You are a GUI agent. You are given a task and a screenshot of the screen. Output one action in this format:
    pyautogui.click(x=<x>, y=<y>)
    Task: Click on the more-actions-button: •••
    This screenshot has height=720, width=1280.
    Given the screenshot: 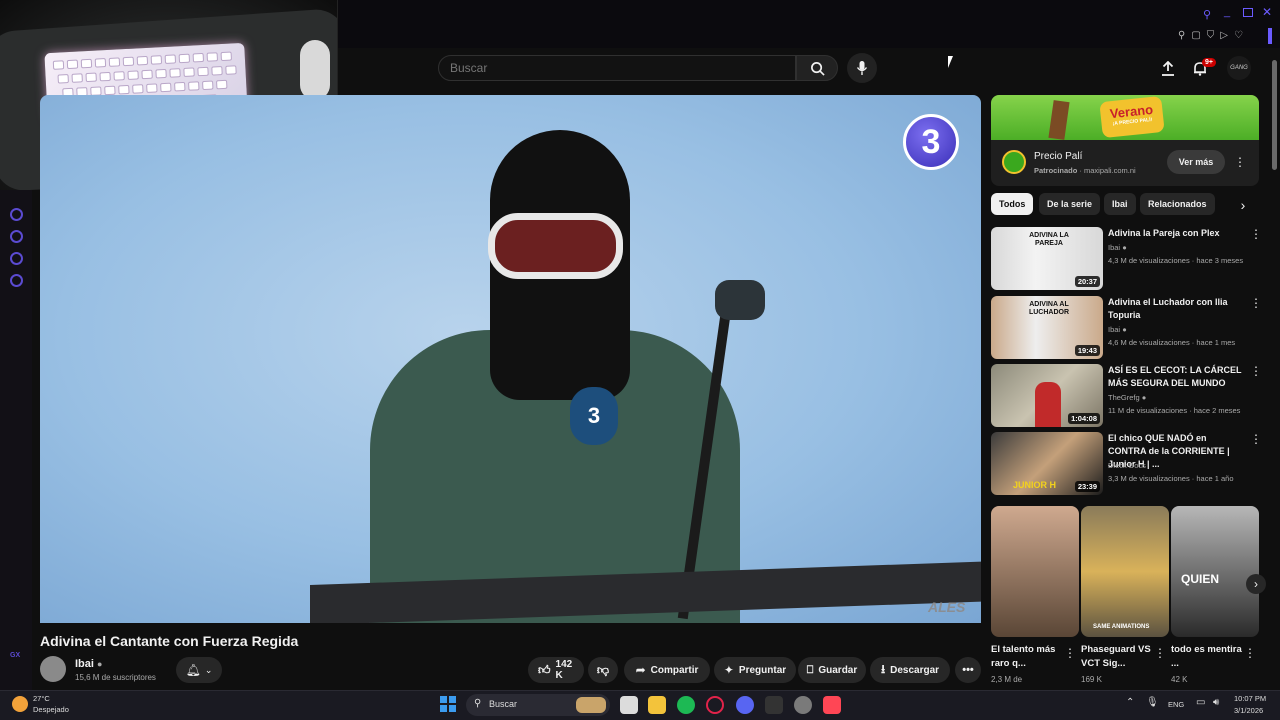 What is the action you would take?
    pyautogui.click(x=968, y=670)
    